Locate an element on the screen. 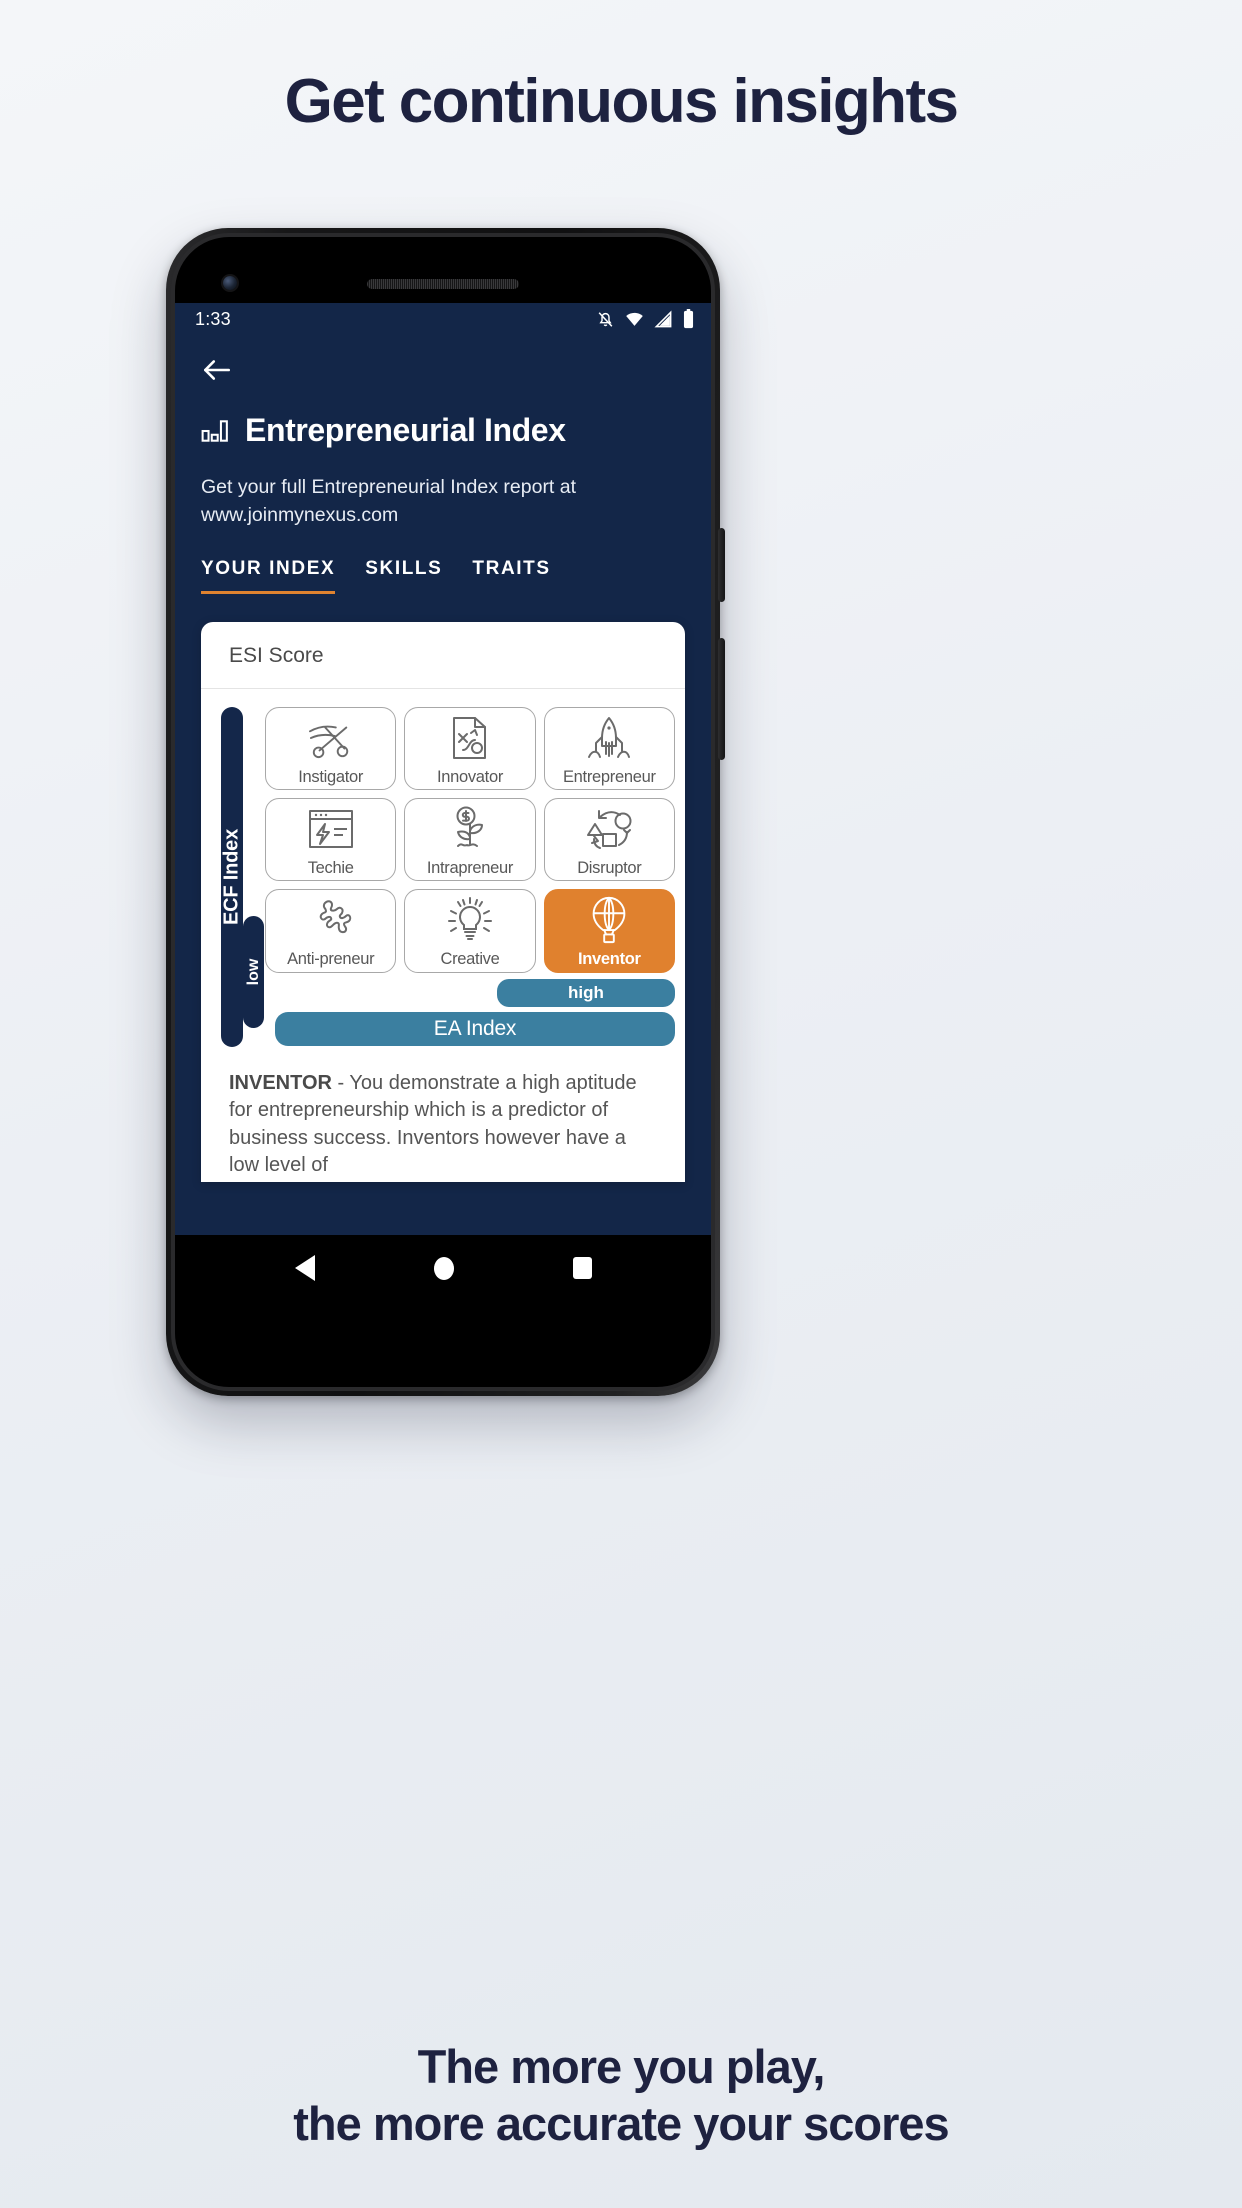 Image resolution: width=1242 pixels, height=2208 pixels. screen-title: Entrepreneurial Index is located at coordinates (405, 430).